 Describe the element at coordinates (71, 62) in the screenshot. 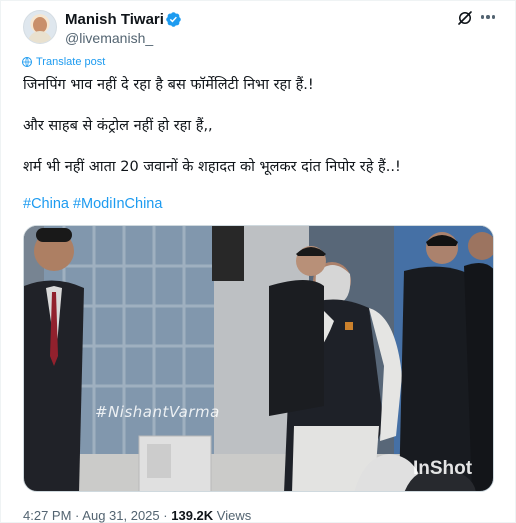

I see `translate-label: Translate post` at that location.